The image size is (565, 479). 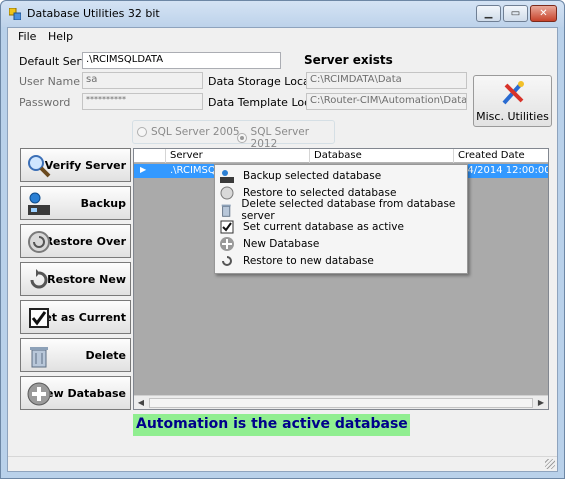 I want to click on magnifier-icon, so click(x=39, y=166).